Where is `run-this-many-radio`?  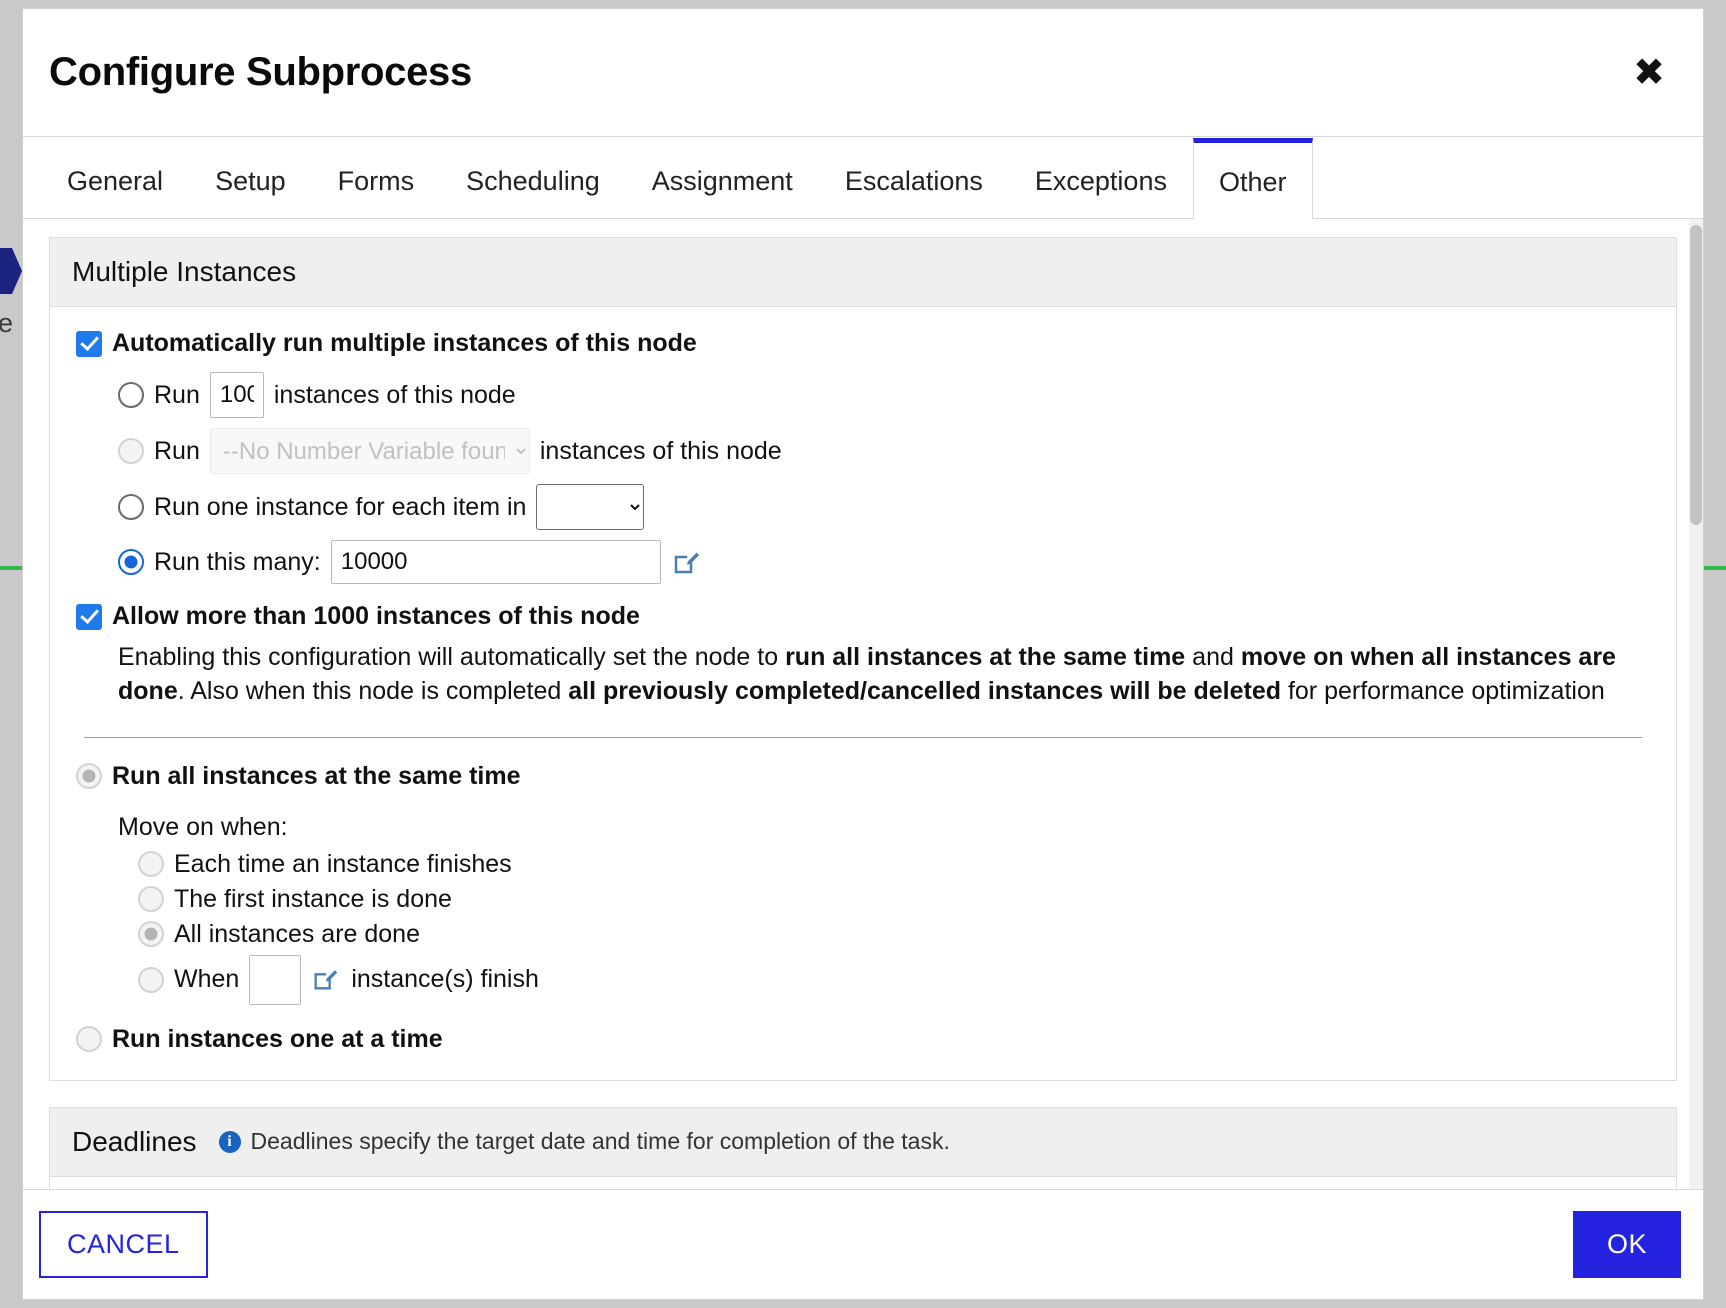
run-this-many-radio is located at coordinates (131, 562).